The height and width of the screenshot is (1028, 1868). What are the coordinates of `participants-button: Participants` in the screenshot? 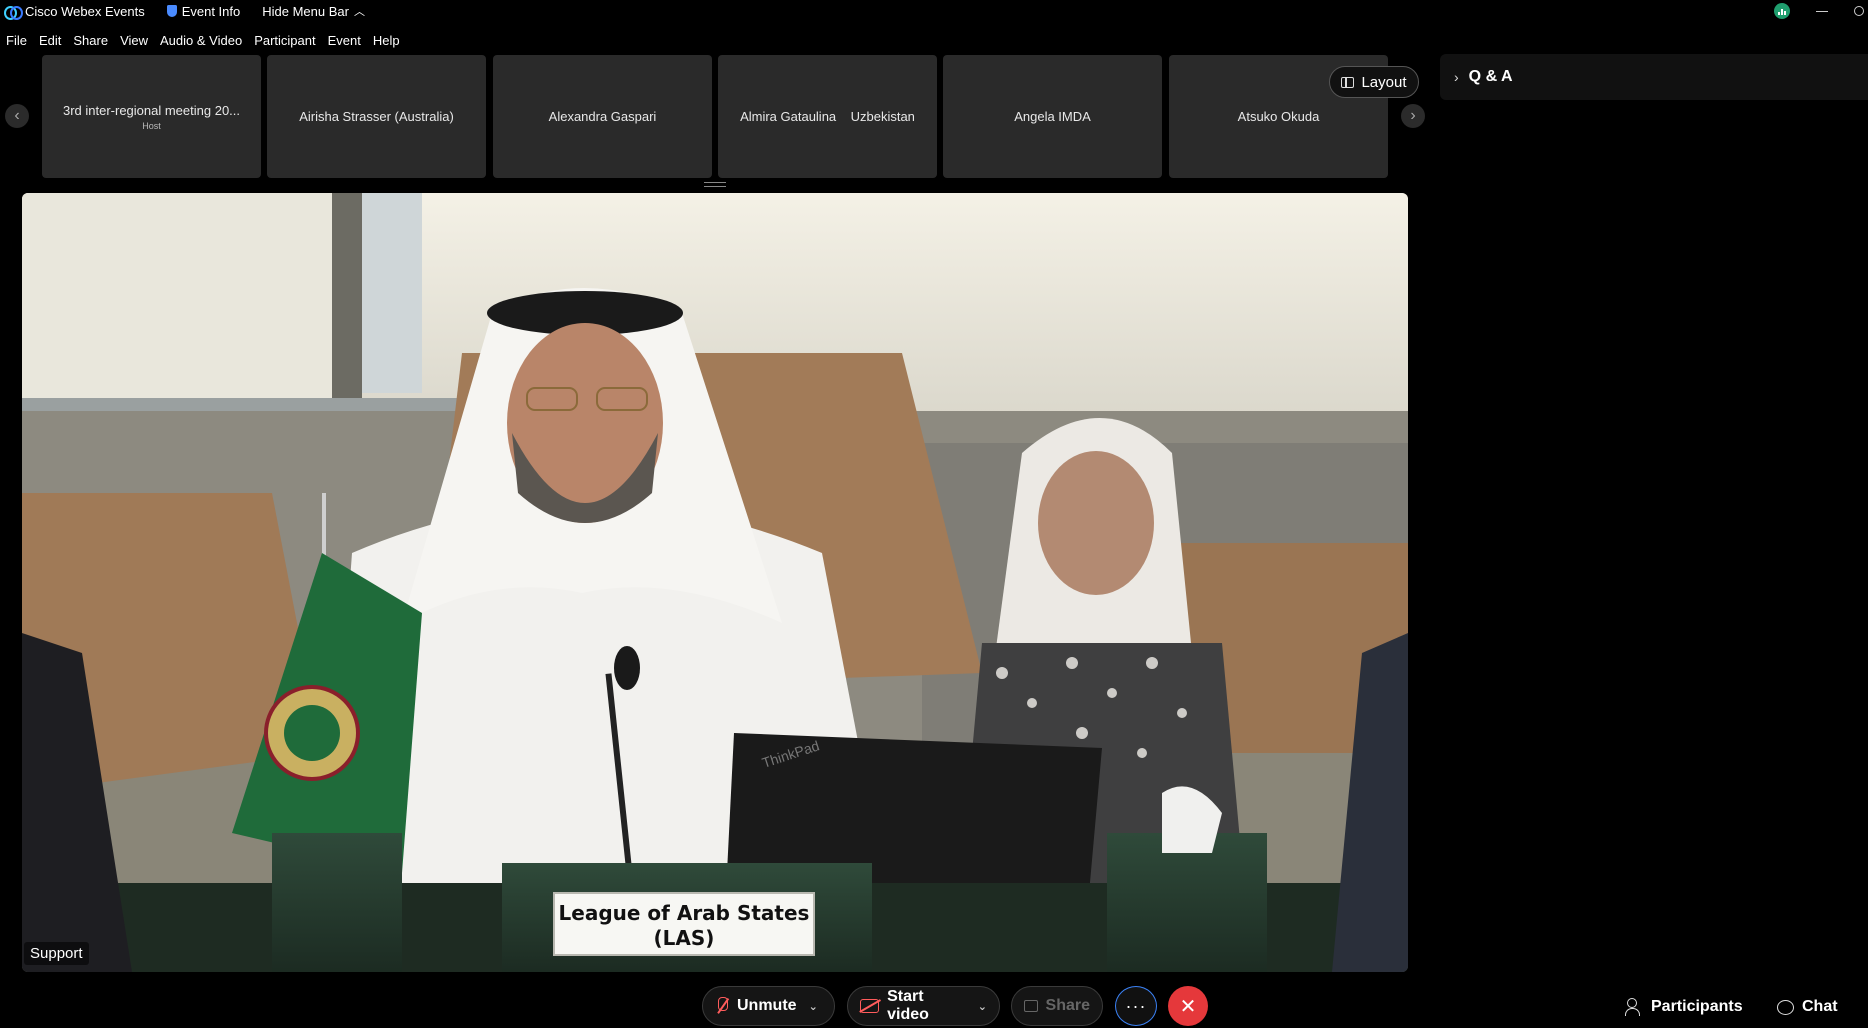 It's located at (1684, 1007).